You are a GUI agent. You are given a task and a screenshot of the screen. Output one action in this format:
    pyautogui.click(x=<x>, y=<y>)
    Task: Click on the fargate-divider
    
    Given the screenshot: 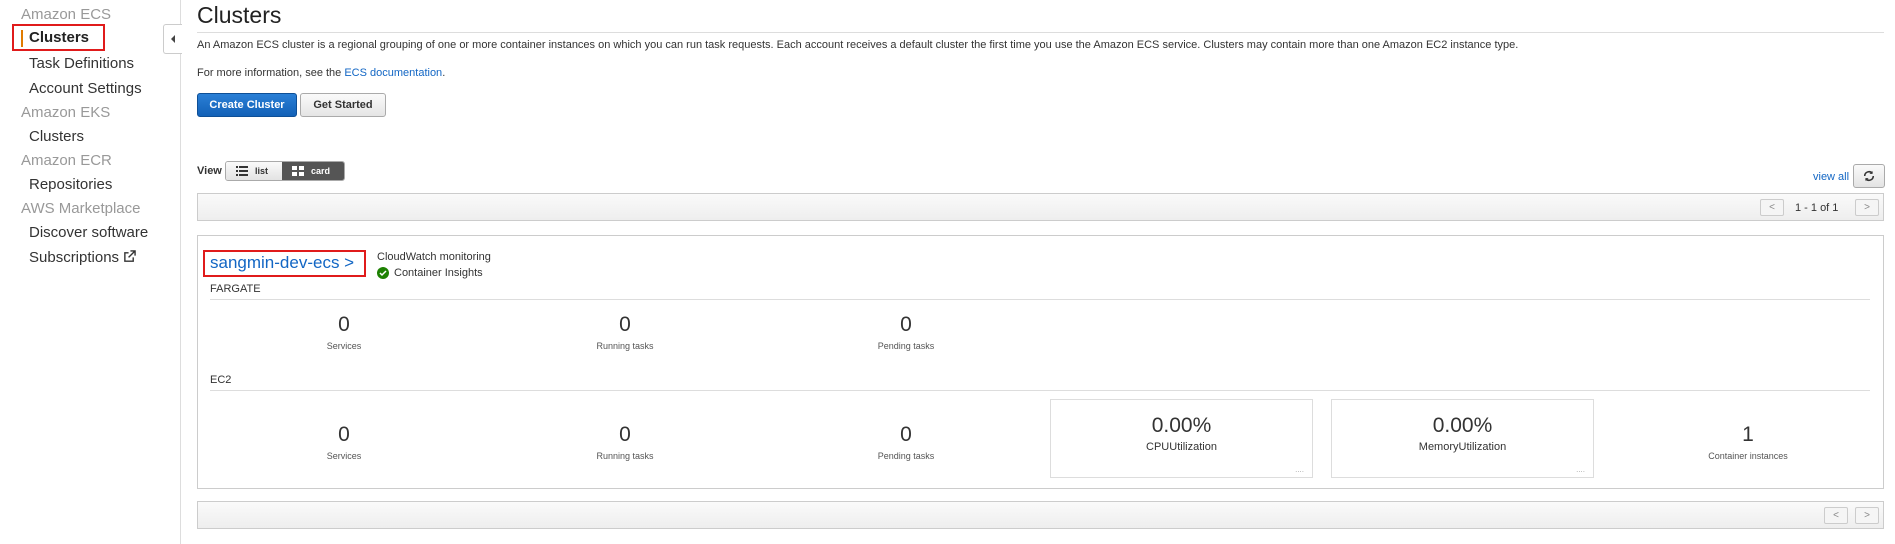 What is the action you would take?
    pyautogui.click(x=1040, y=299)
    